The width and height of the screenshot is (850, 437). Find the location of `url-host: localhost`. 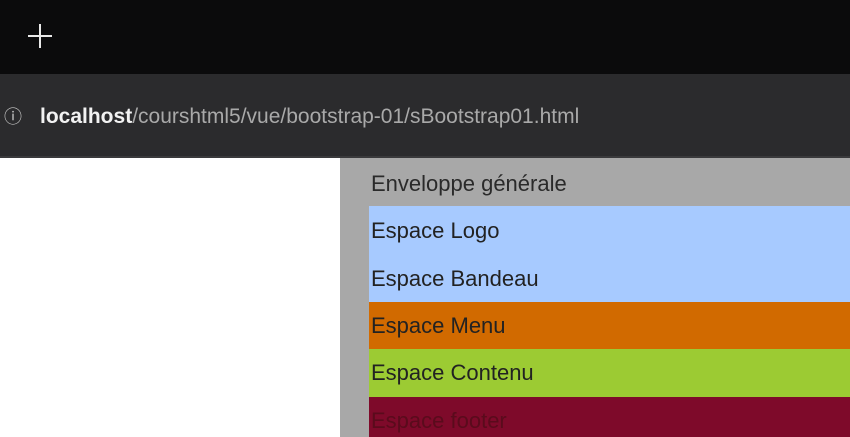

url-host: localhost is located at coordinates (86, 116).